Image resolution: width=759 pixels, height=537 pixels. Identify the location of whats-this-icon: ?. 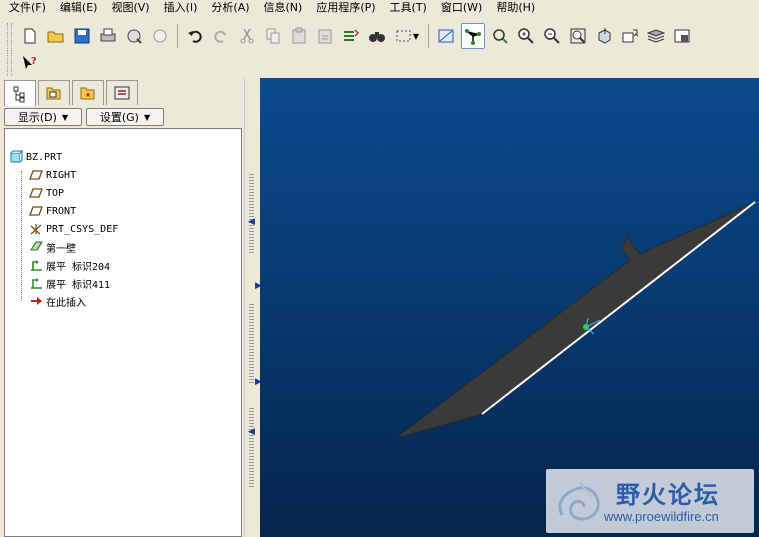
(30, 62).